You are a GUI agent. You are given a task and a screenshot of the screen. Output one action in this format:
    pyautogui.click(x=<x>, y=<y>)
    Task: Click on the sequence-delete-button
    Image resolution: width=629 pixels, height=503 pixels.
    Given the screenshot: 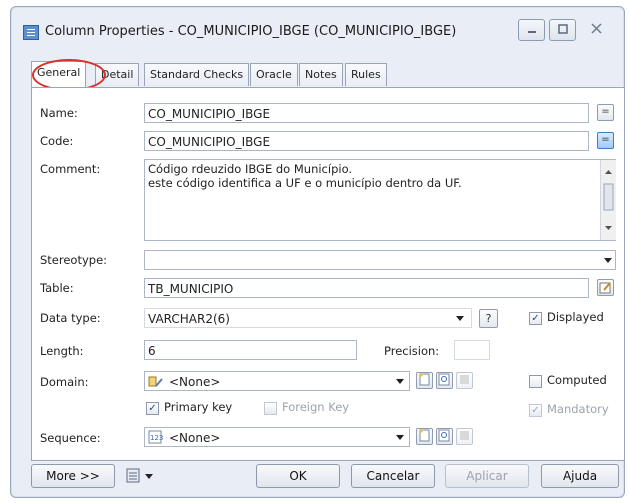 What is the action you would take?
    pyautogui.click(x=464, y=436)
    